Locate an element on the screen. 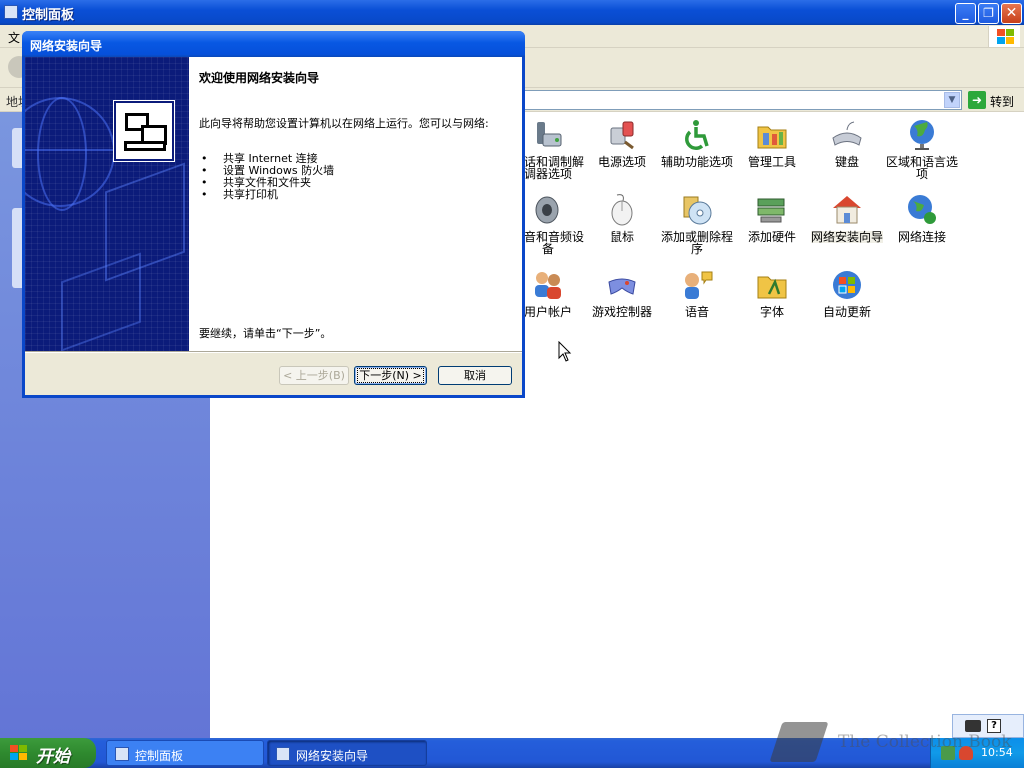 Image resolution: width=1024 pixels, height=768 pixels. restore-button: ❐ is located at coordinates (988, 13).